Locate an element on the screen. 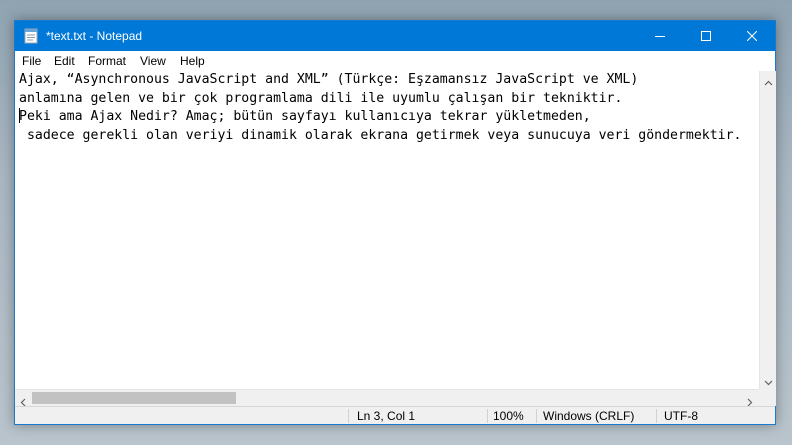 Image resolution: width=792 pixels, height=445 pixels. title-bar: *text.txt - Notepad is located at coordinates (395, 36).